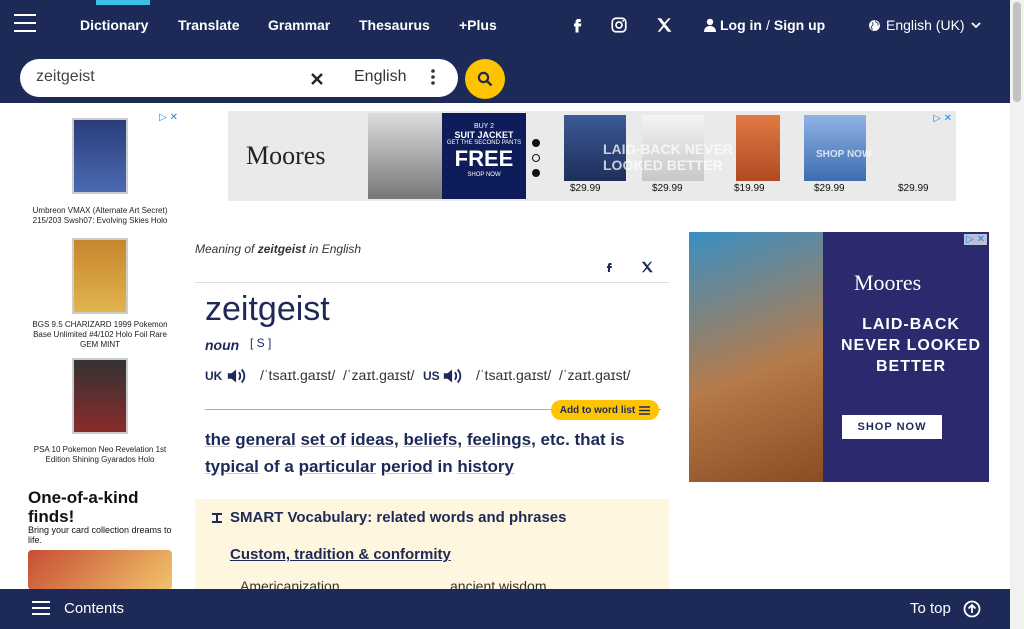 The image size is (1024, 629). Describe the element at coordinates (380, 77) in the screenshot. I see `dictionary-selector: English` at that location.